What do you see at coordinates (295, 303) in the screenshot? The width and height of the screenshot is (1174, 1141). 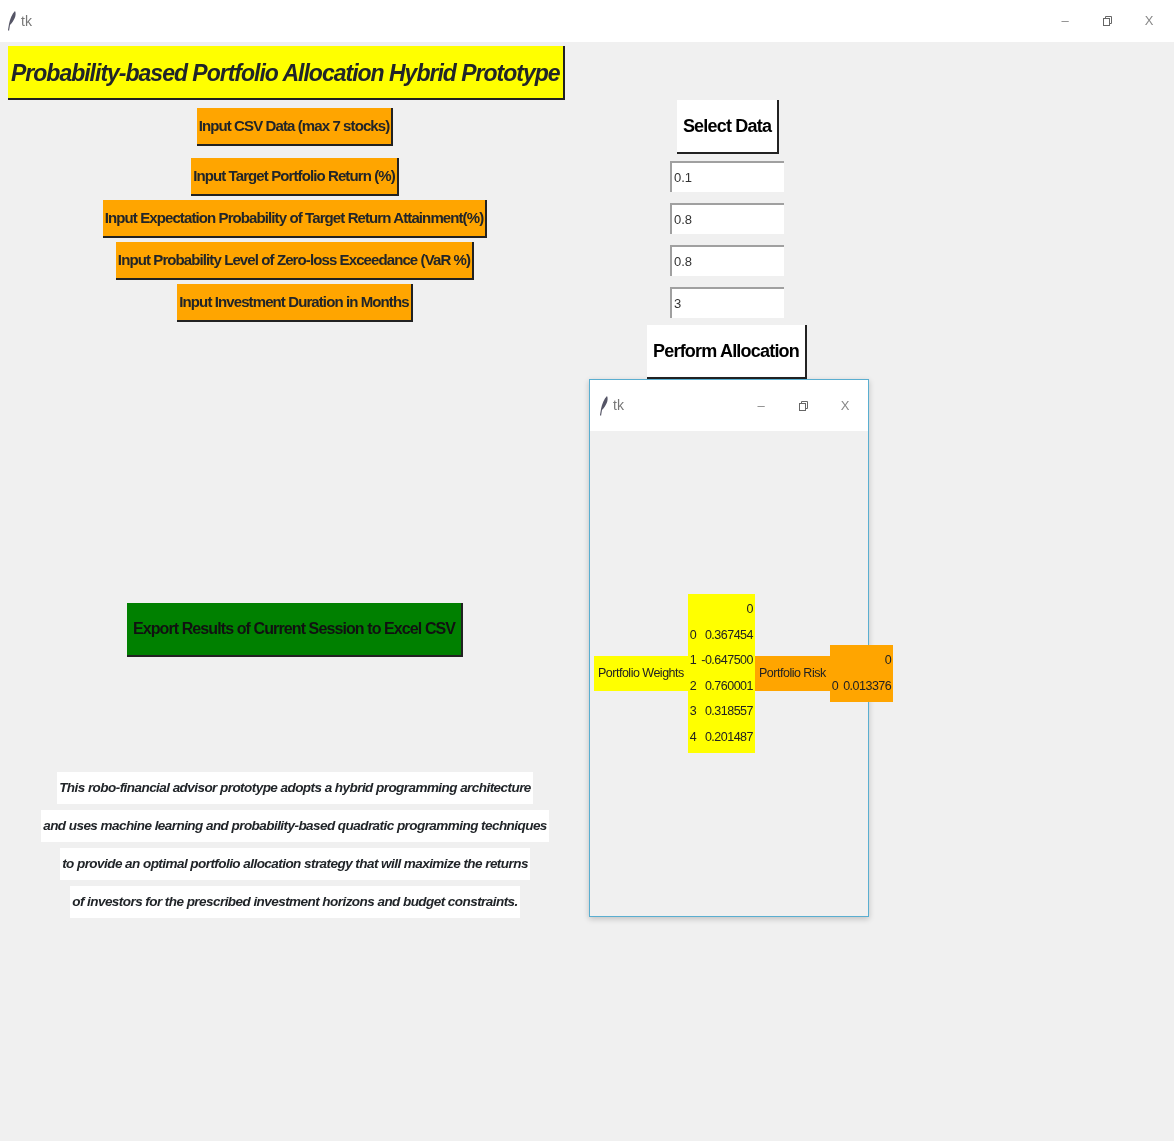 I see `field-label: Input Investment Duration in Months` at bounding box center [295, 303].